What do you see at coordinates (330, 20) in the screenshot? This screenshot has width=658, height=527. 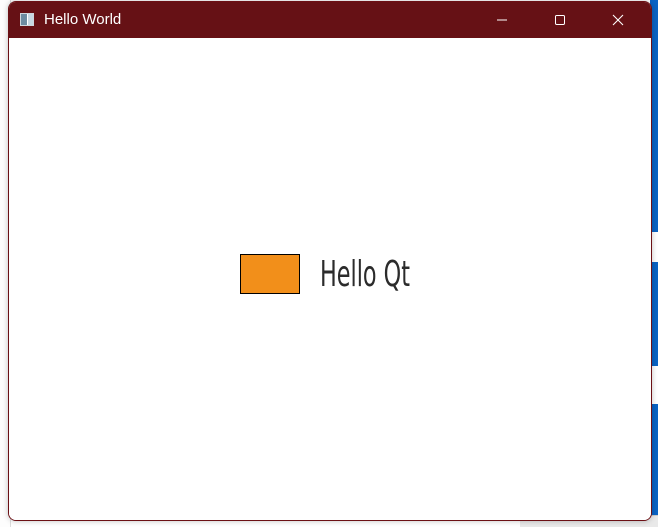 I see `title-bar: Hello World` at bounding box center [330, 20].